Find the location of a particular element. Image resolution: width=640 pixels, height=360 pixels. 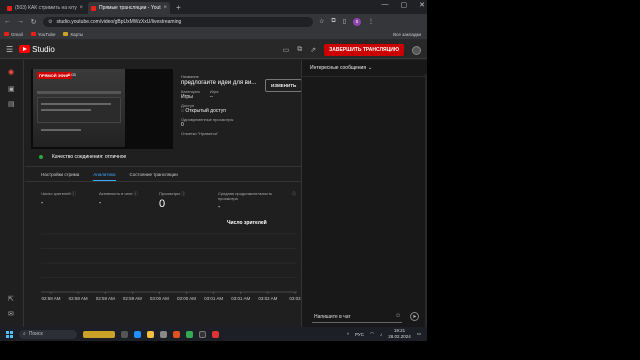

chevron-up-icon: ^ is located at coordinates (348, 334).